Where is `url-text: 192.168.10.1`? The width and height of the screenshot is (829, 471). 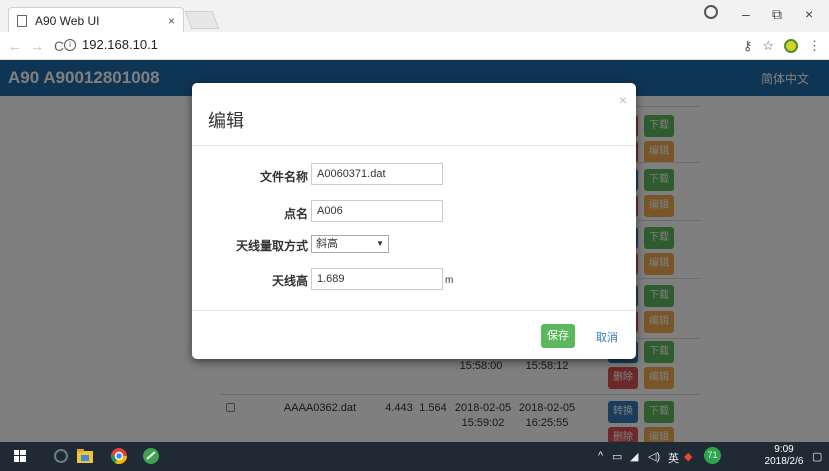 url-text: 192.168.10.1 is located at coordinates (120, 44).